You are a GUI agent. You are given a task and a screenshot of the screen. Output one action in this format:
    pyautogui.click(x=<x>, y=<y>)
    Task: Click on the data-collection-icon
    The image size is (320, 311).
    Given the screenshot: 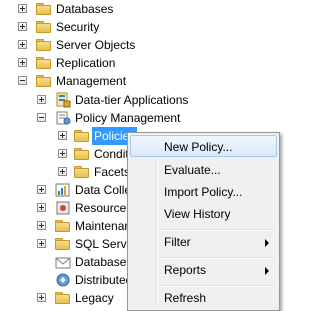 What is the action you would take?
    pyautogui.click(x=63, y=190)
    